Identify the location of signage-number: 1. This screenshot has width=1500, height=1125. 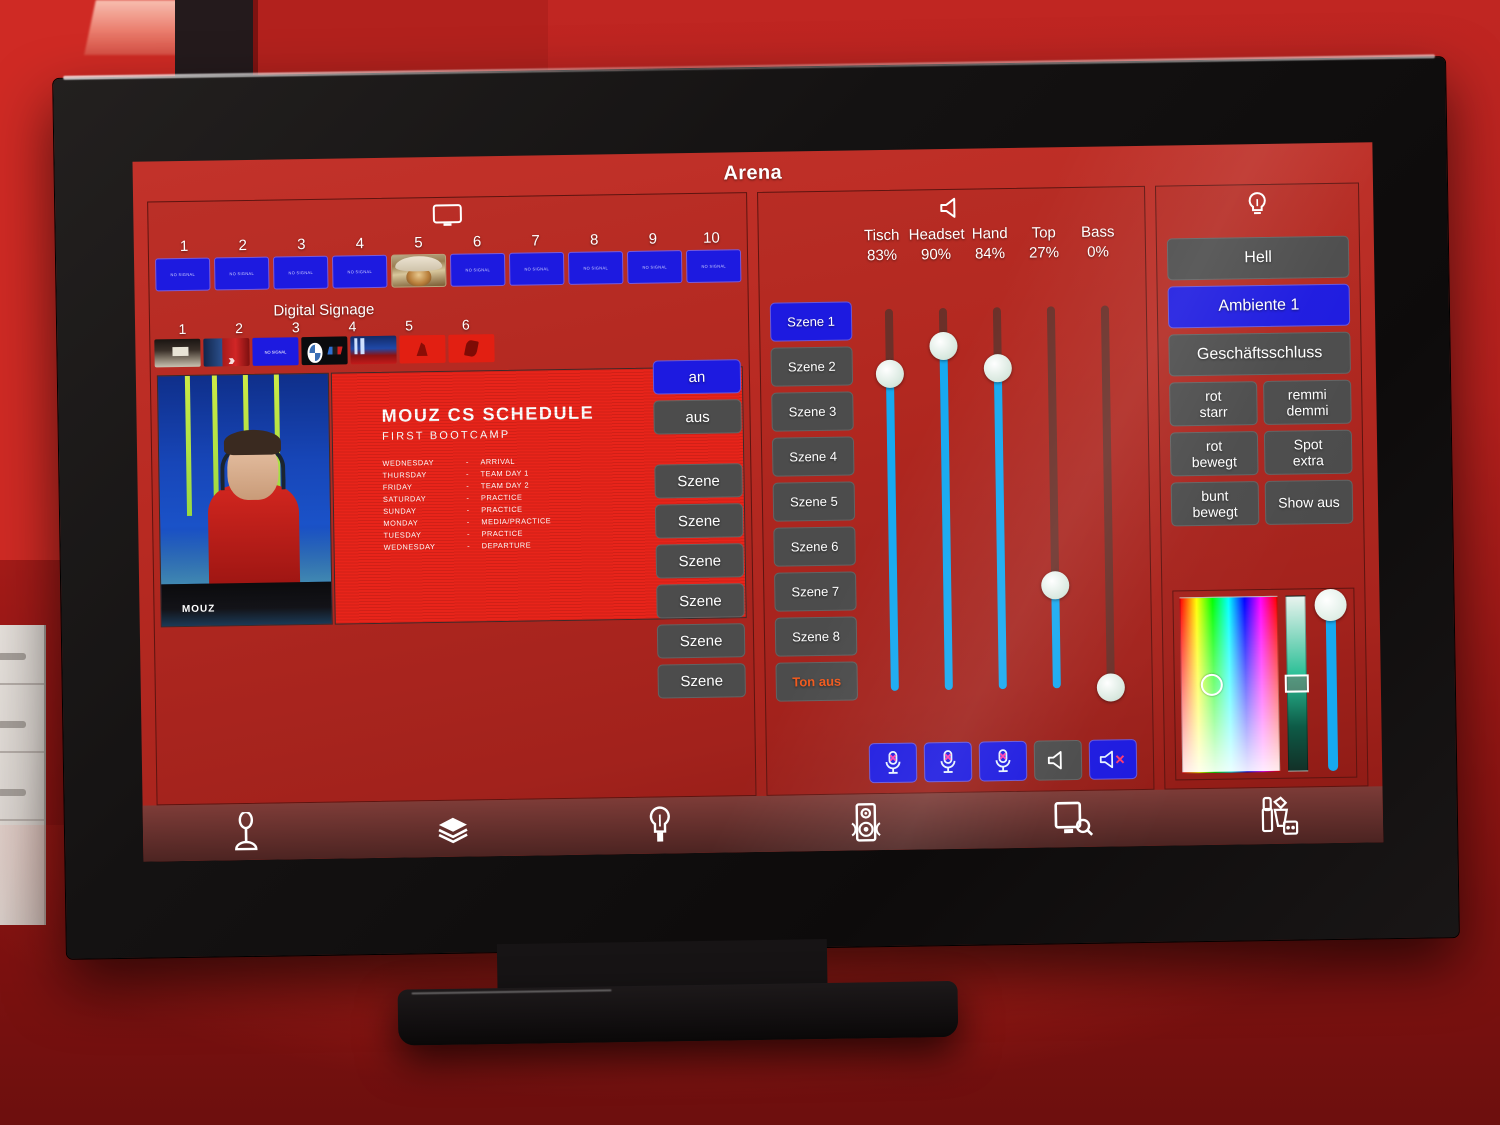
(182, 329).